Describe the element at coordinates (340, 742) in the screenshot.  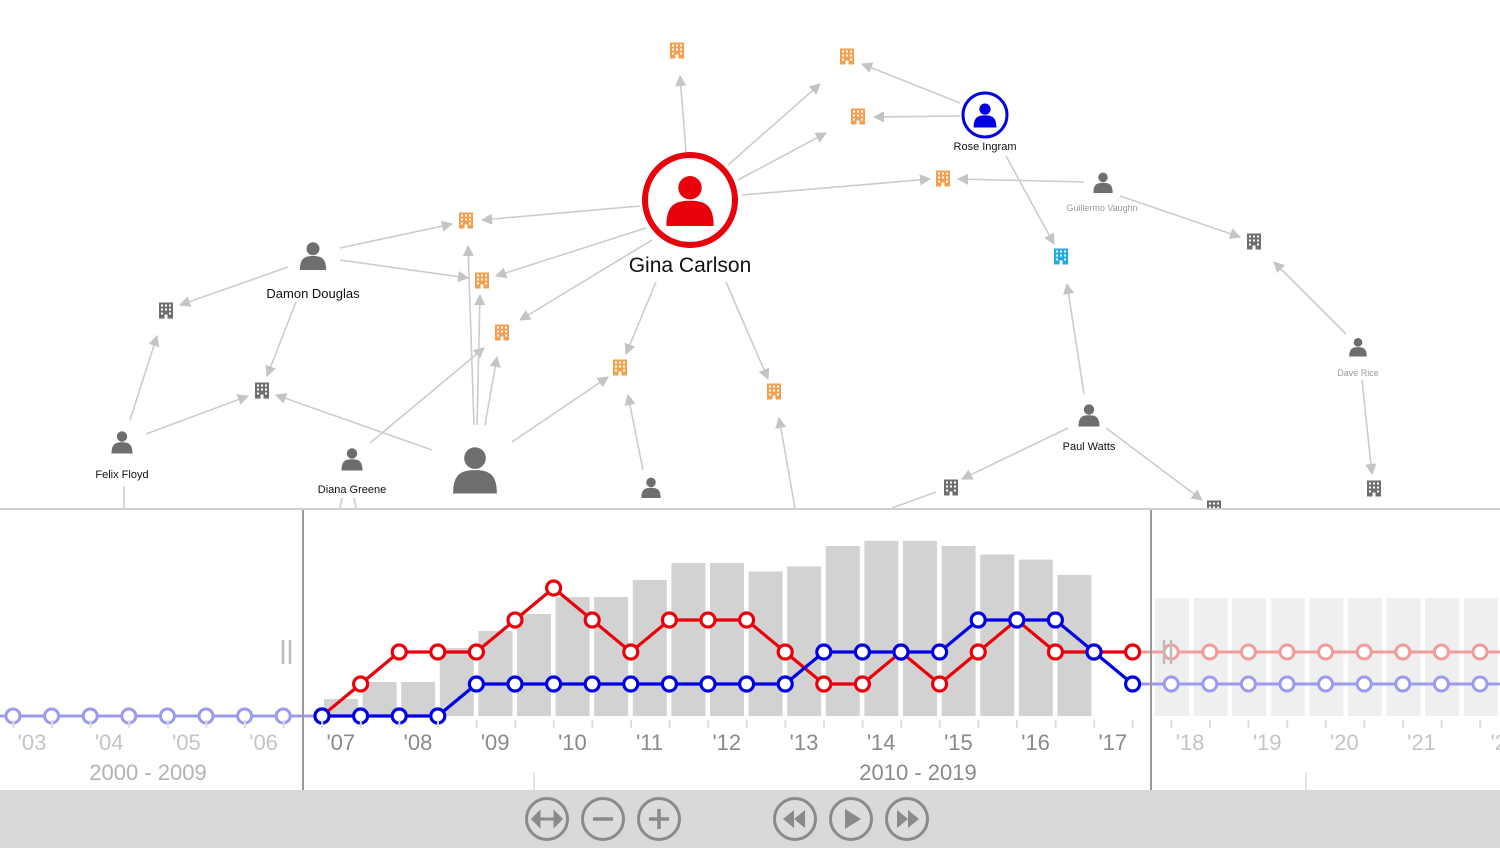
I see `year-tick-label: '07` at that location.